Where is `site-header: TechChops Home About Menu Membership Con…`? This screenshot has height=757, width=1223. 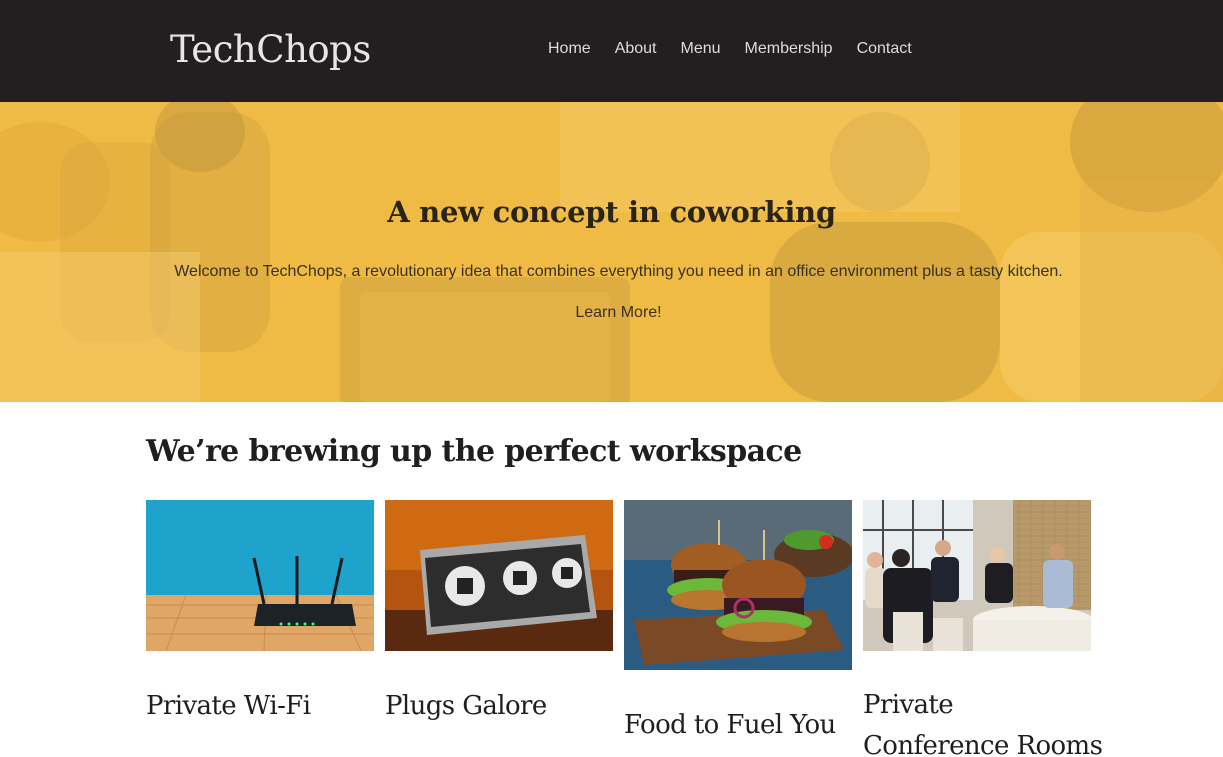 site-header: TechChops Home About Menu Membership Con… is located at coordinates (611, 51).